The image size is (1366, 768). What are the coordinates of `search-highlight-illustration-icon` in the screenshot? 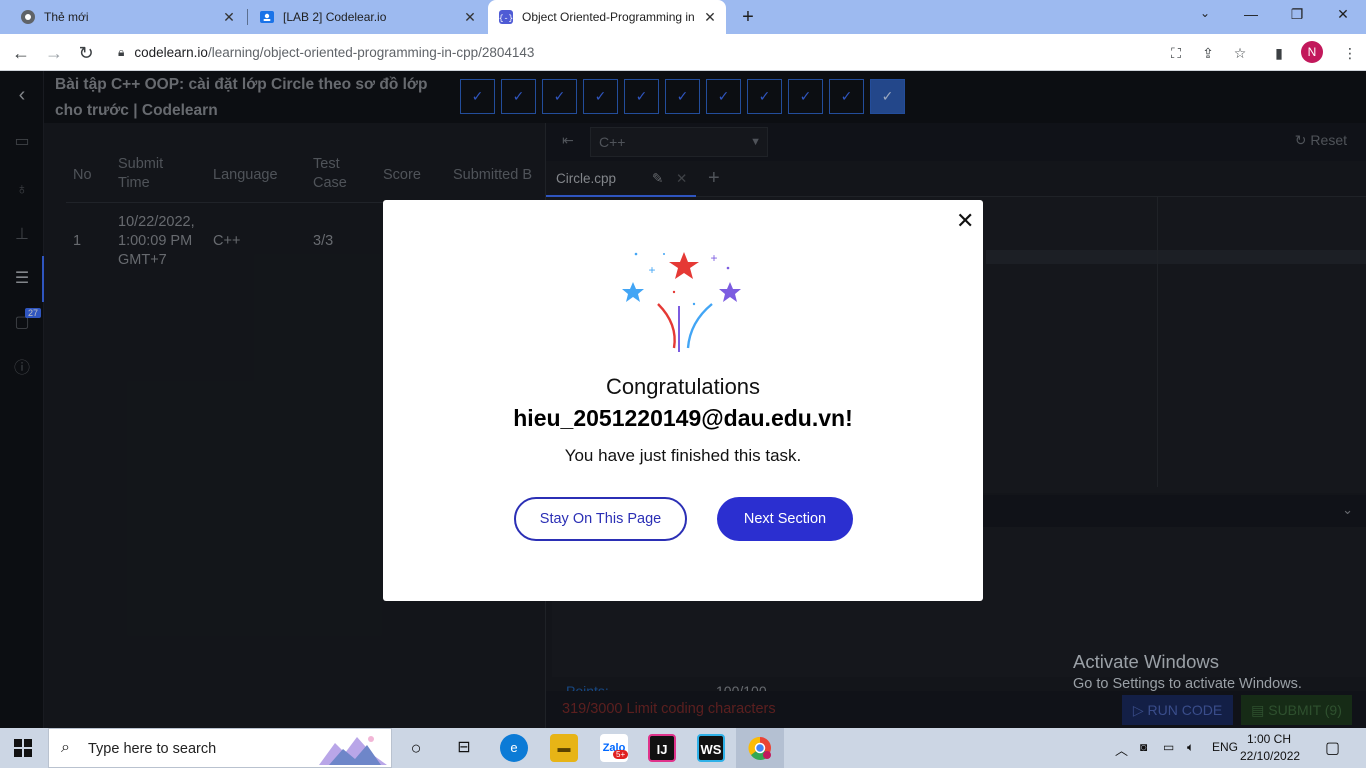 It's located at (353, 750).